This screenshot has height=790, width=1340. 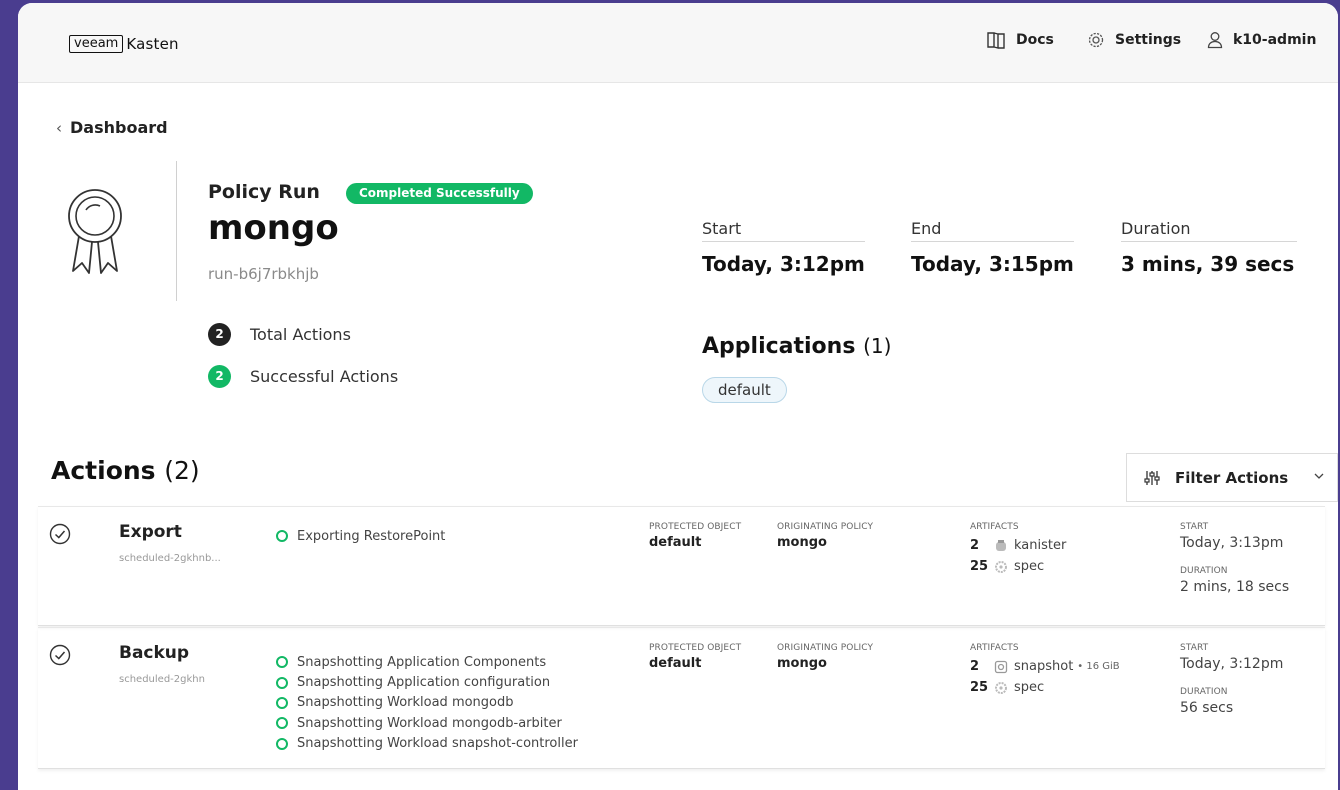 What do you see at coordinates (1204, 571) in the screenshot?
I see `duration-label: DURATION` at bounding box center [1204, 571].